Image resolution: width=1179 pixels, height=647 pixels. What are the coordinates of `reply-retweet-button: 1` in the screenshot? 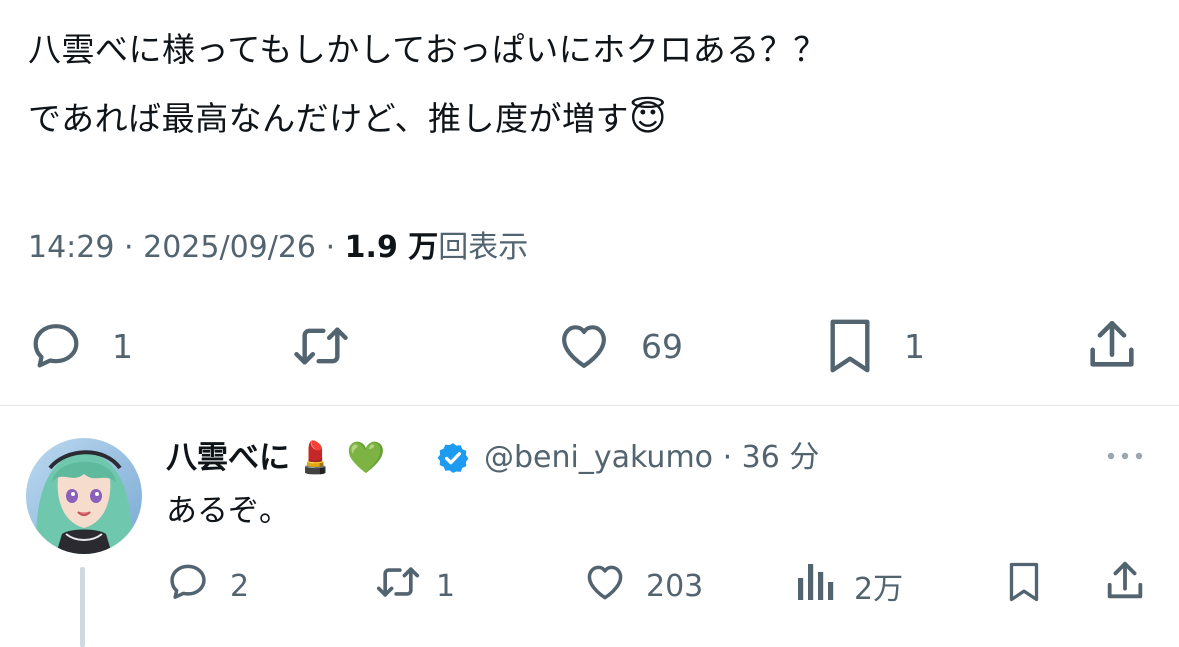 It's located at (413, 586).